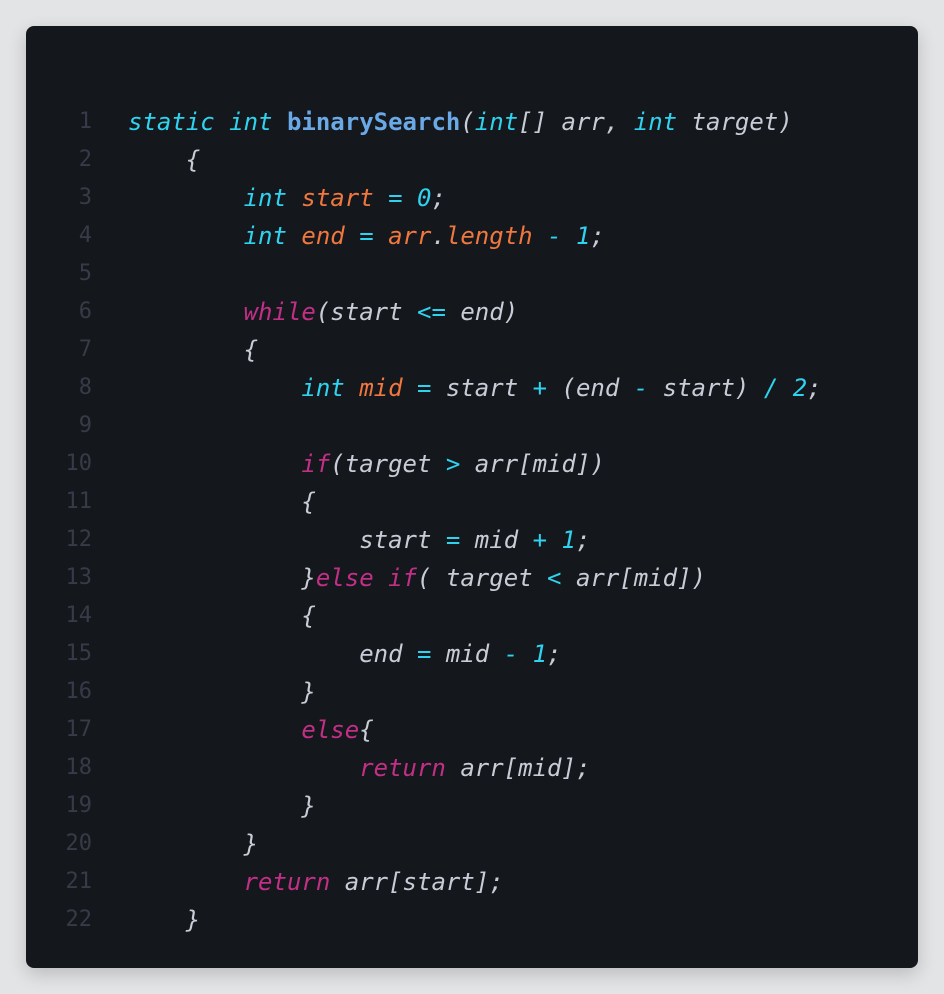 The height and width of the screenshot is (994, 944). Describe the element at coordinates (597, 388) in the screenshot. I see `code-token: (end` at that location.